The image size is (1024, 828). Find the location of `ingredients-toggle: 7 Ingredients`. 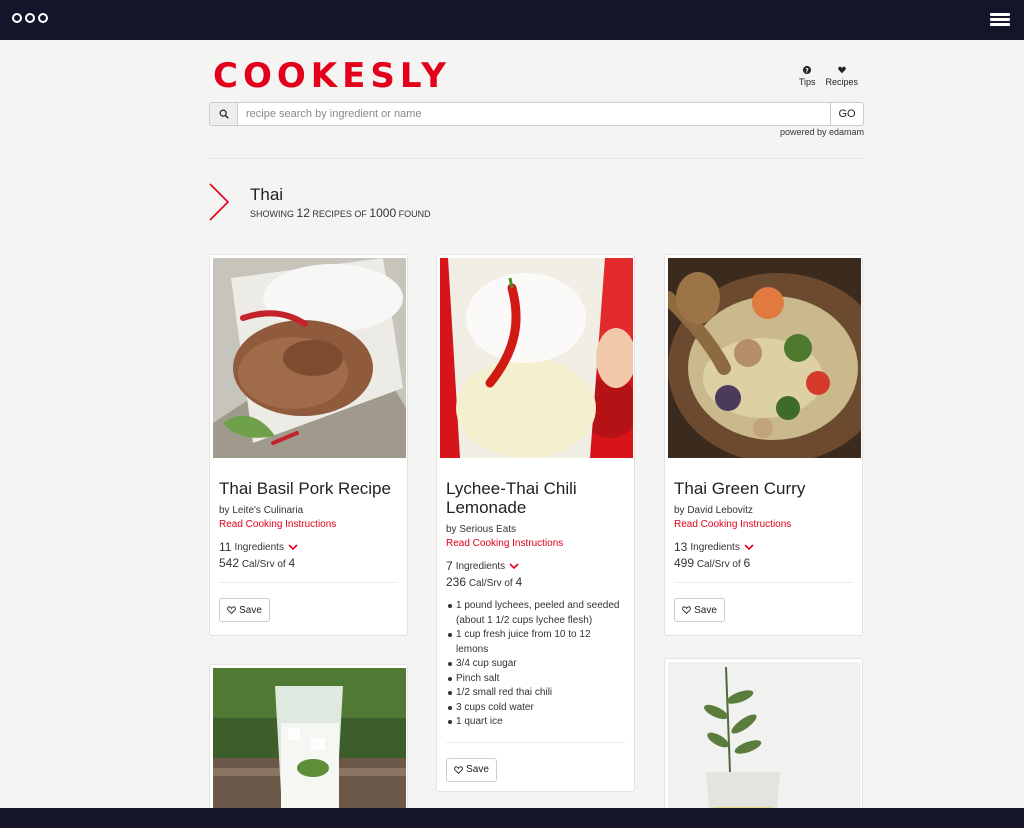

ingredients-toggle: 7 Ingredients is located at coordinates (535, 566).